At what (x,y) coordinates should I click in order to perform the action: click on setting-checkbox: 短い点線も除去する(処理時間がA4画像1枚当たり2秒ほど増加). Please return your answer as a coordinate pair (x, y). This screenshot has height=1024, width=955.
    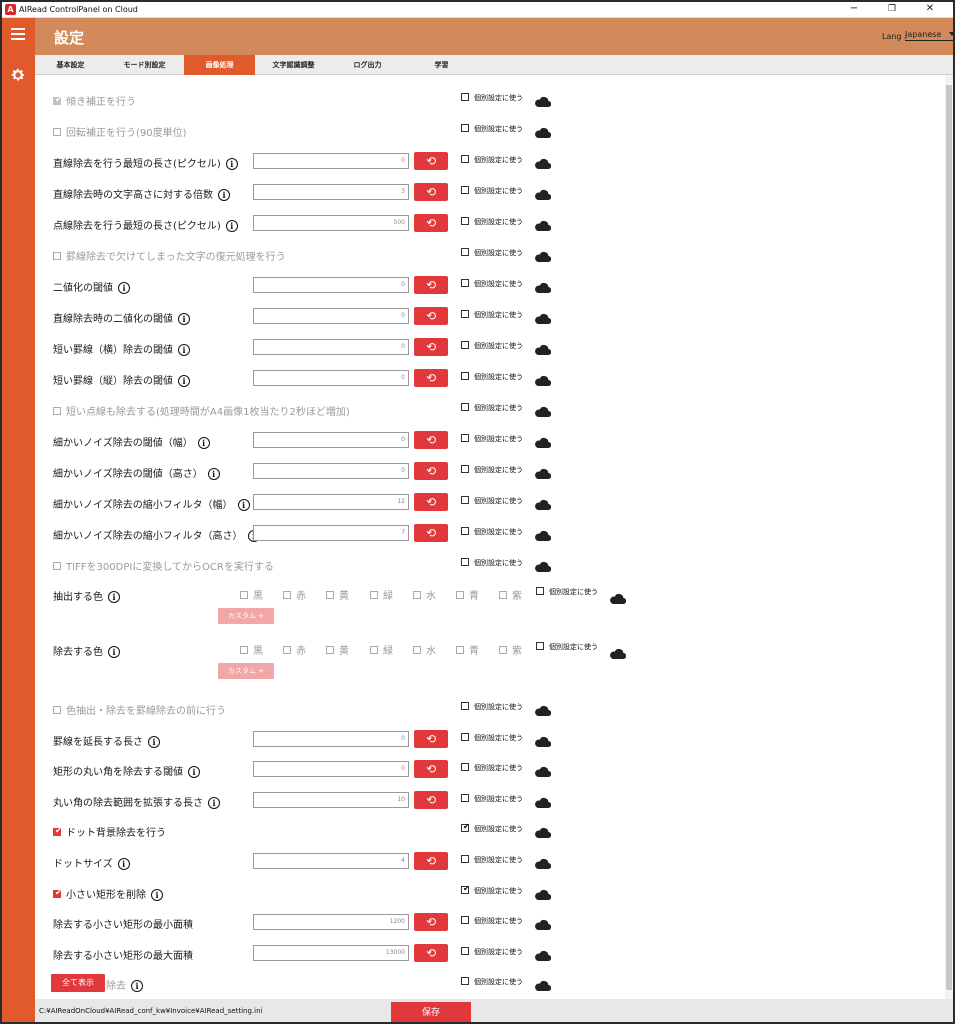
    Looking at the image, I should click on (201, 410).